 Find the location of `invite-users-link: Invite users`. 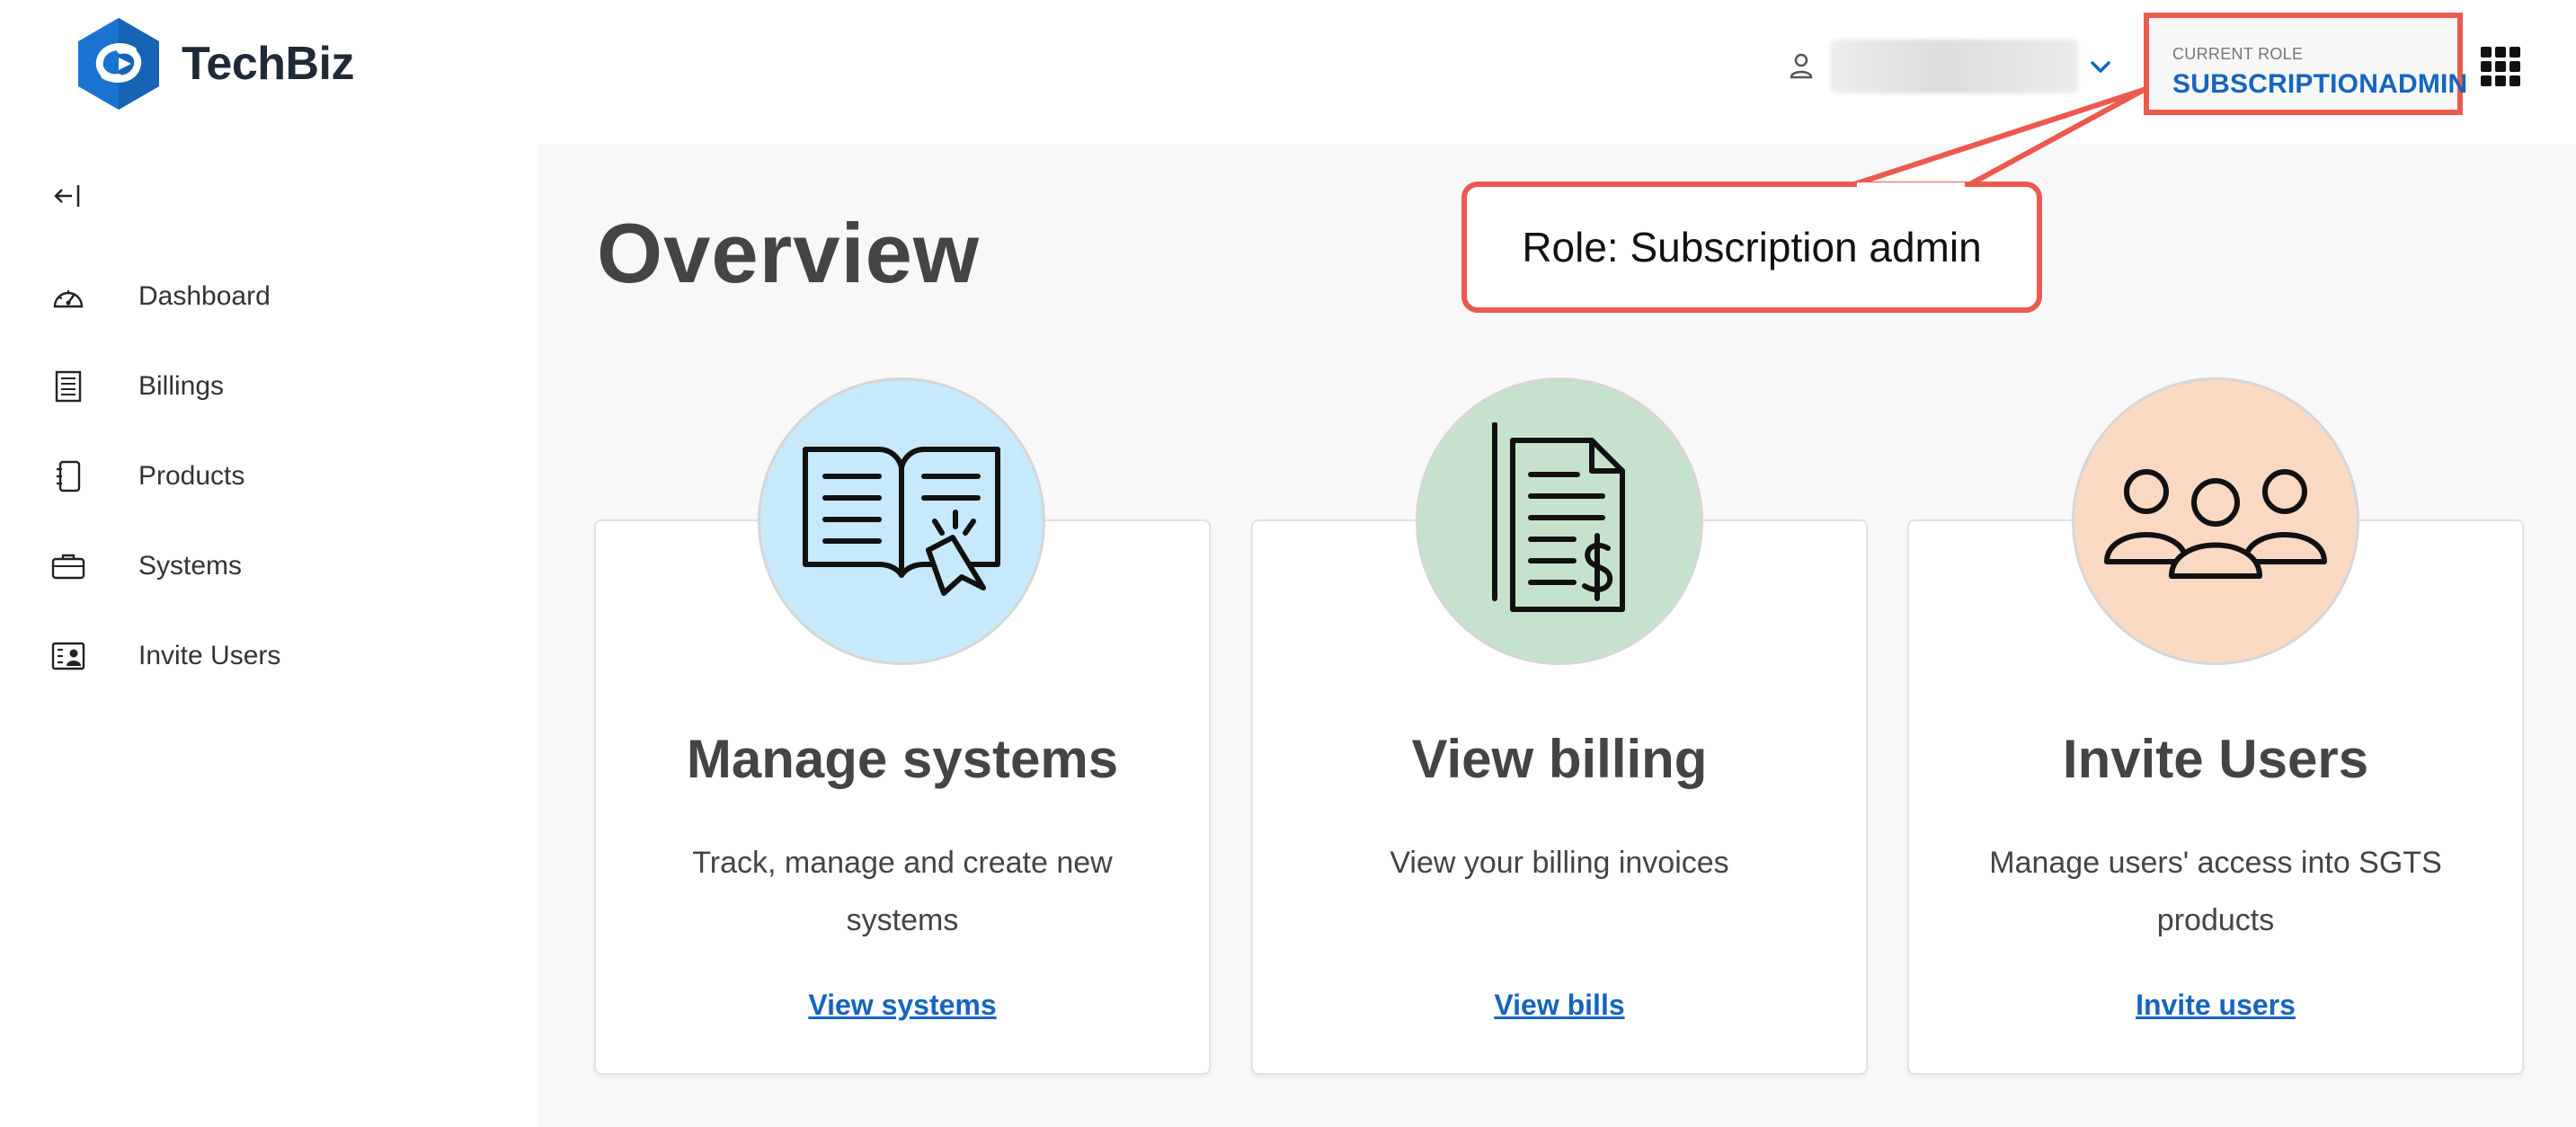

invite-users-link: Invite users is located at coordinates (2215, 1005).